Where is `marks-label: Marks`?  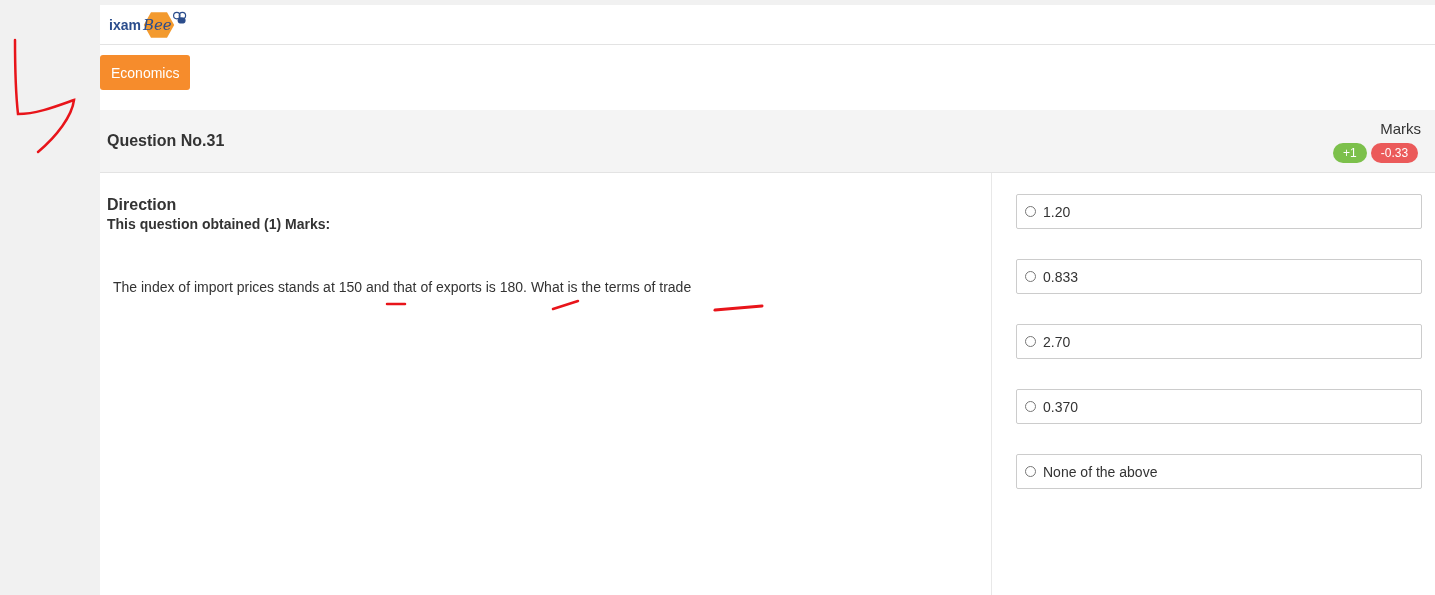 marks-label: Marks is located at coordinates (1400, 128).